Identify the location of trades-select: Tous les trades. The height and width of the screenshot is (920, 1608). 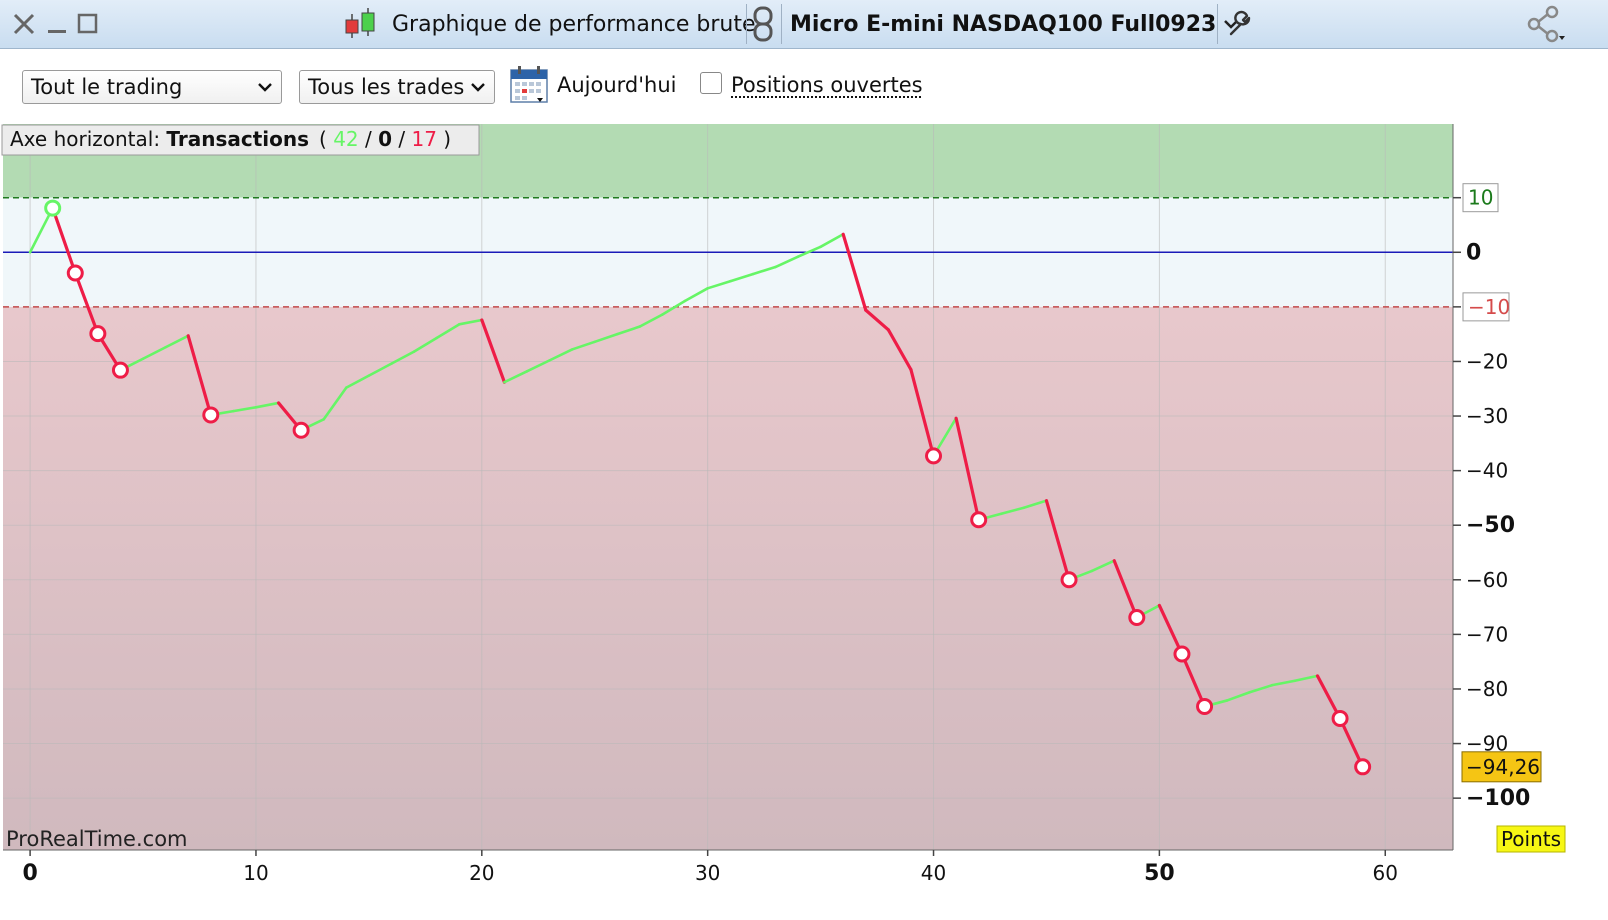
(397, 87).